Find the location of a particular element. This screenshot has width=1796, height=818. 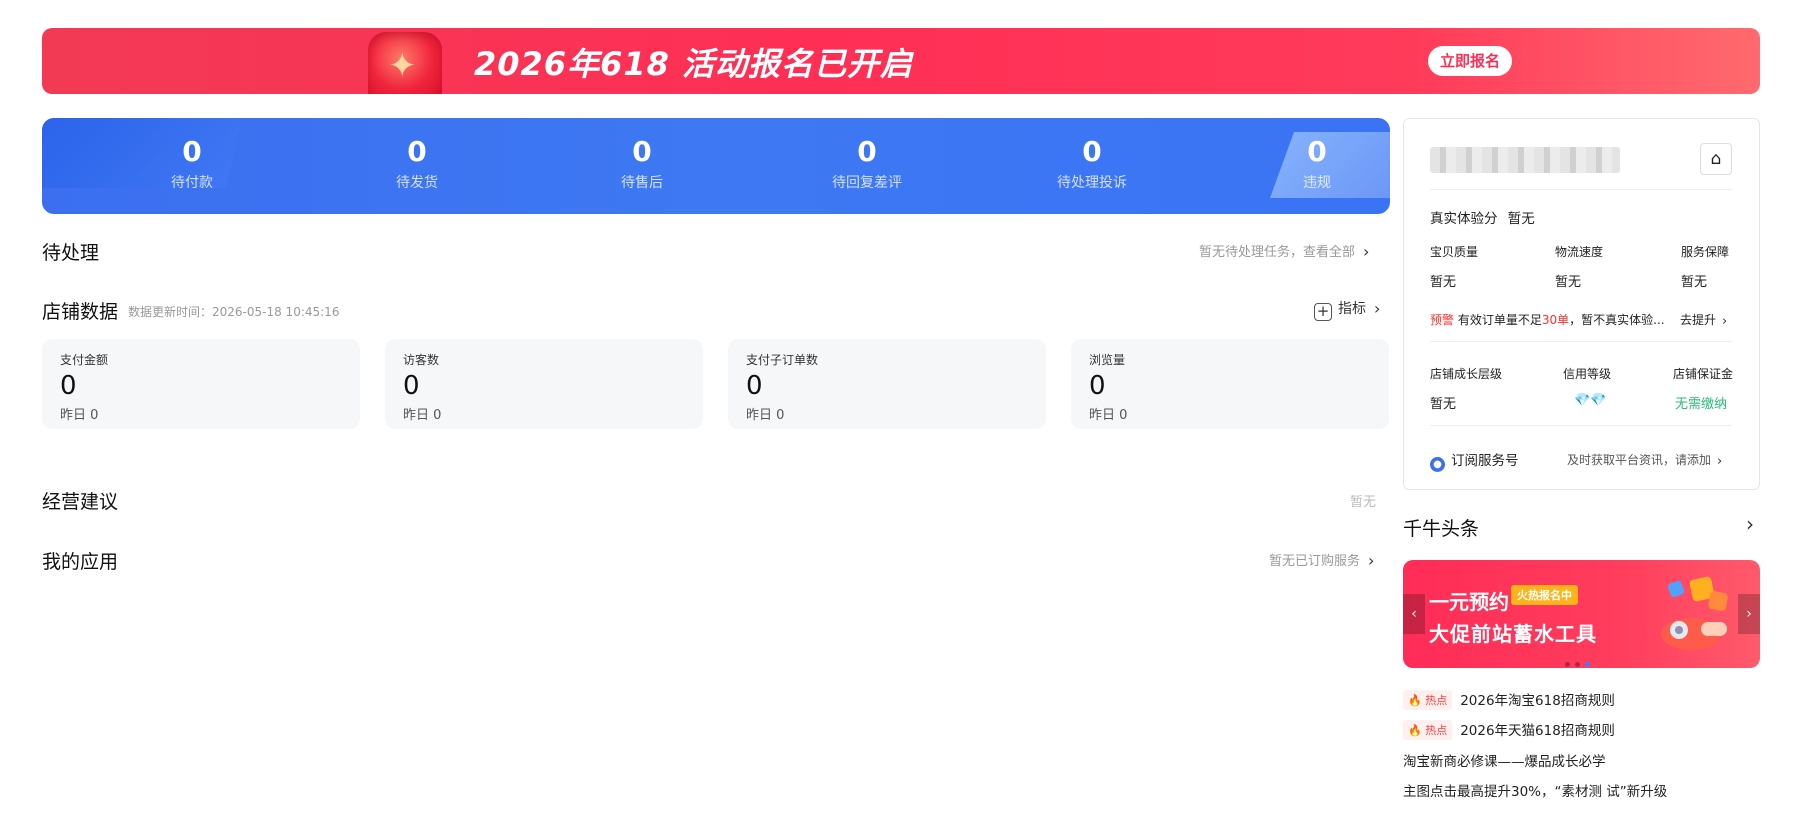

news-text: 主图点击最高提升30%，“素材测 试”新升级 is located at coordinates (1535, 792).